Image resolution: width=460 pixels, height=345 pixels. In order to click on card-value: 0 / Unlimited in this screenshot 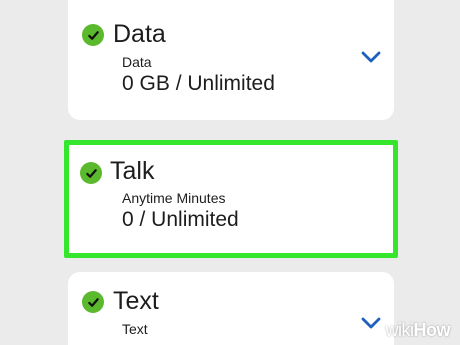, I will do `click(180, 219)`.